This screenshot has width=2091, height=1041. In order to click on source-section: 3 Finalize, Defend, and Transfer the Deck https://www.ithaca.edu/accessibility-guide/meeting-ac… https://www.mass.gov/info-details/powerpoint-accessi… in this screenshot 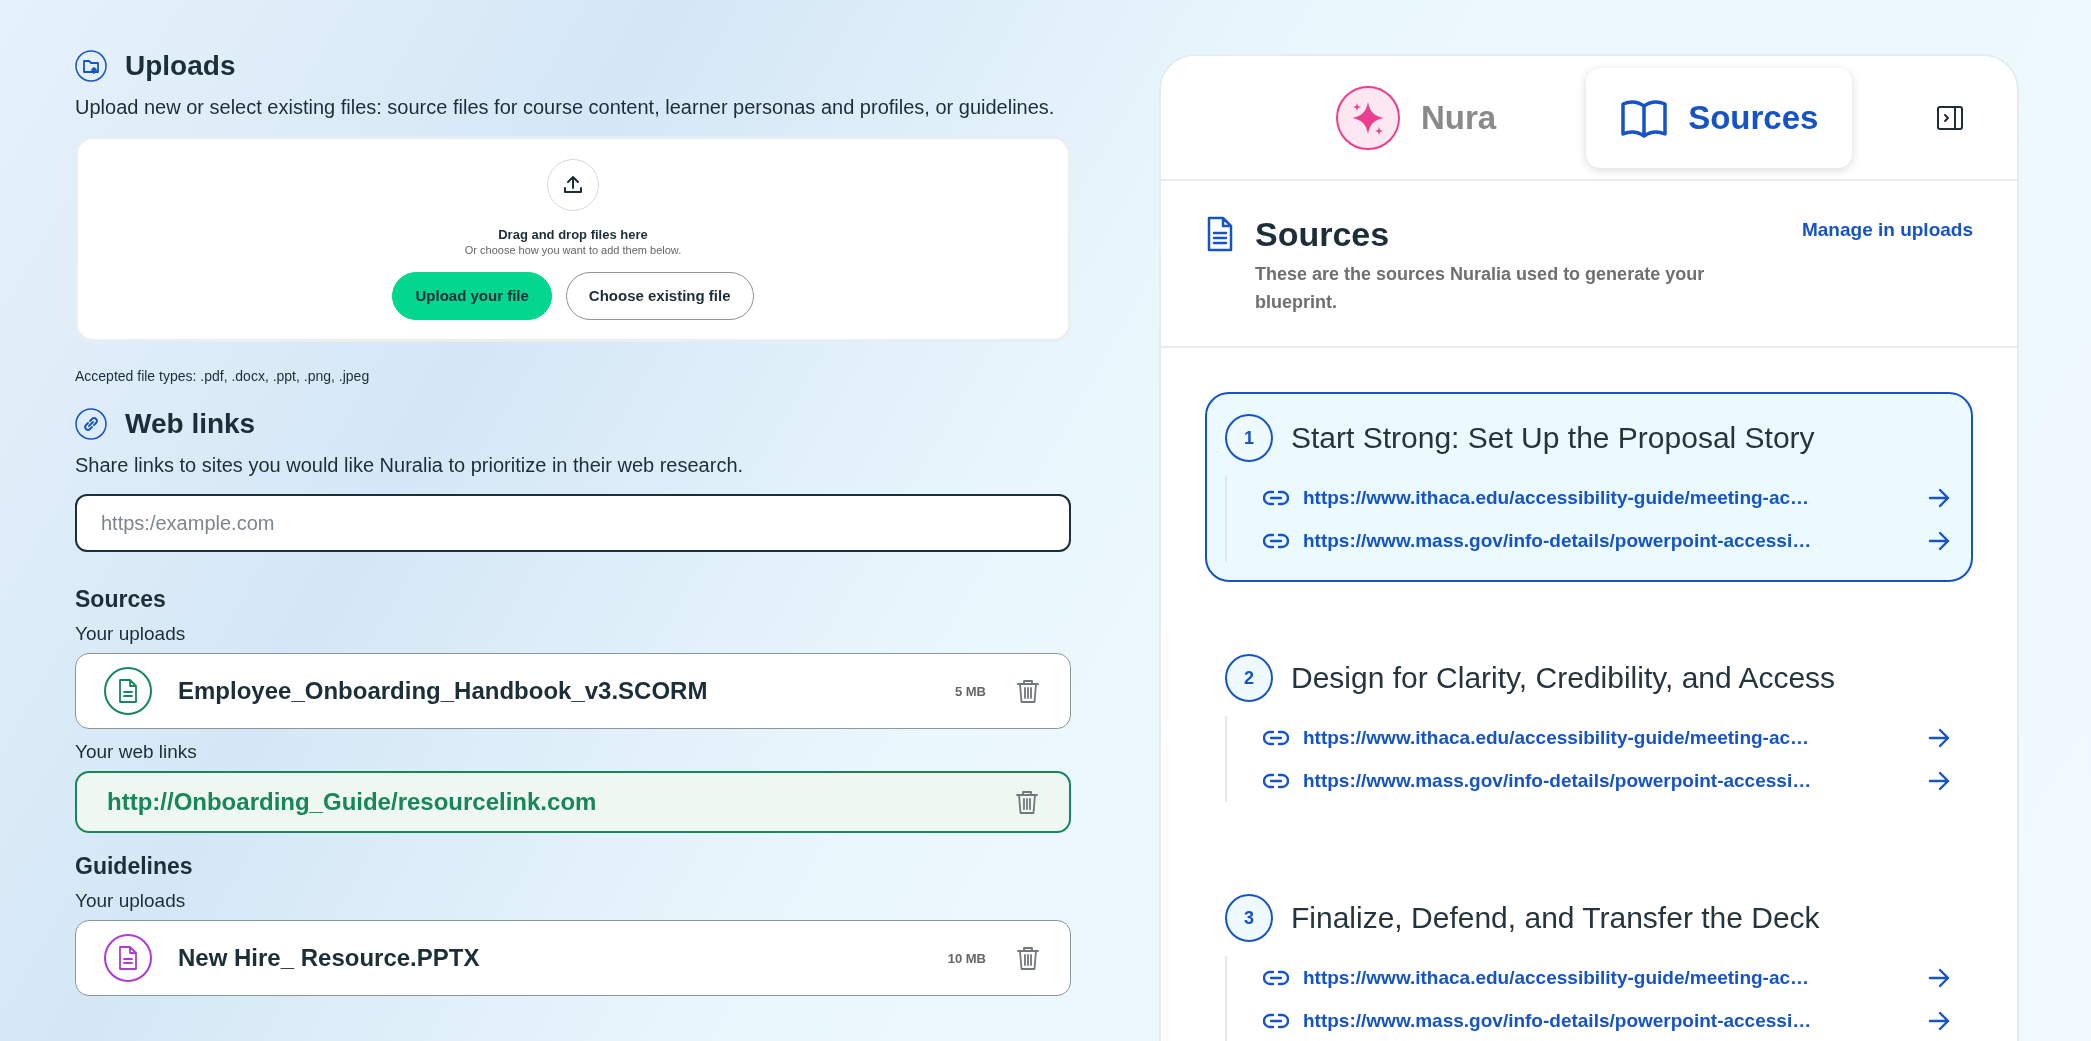, I will do `click(1589, 956)`.